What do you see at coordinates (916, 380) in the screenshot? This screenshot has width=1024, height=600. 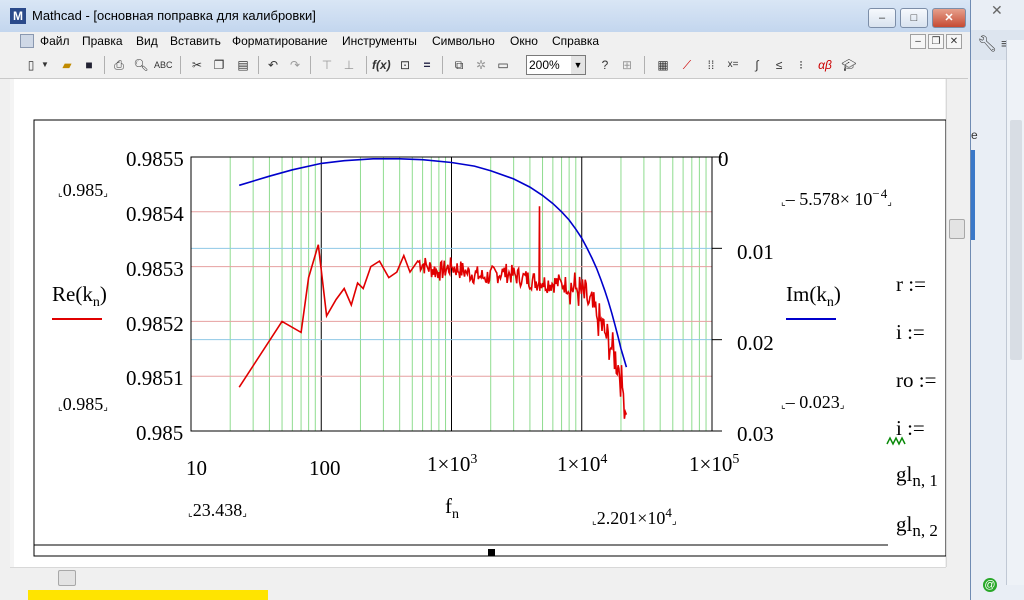 I see `definition-ro: ro :=` at bounding box center [916, 380].